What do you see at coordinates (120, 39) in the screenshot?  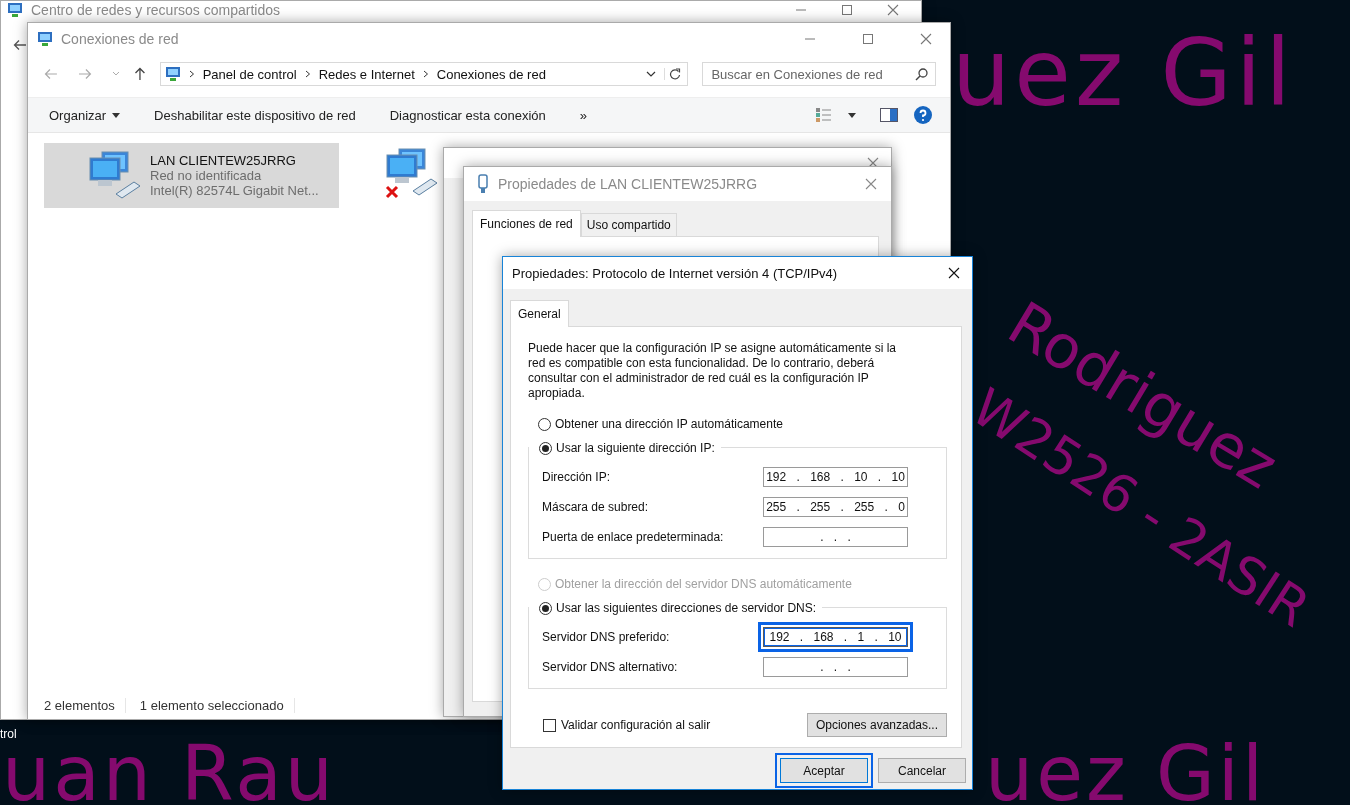 I see `window-title: Conexiones de red` at bounding box center [120, 39].